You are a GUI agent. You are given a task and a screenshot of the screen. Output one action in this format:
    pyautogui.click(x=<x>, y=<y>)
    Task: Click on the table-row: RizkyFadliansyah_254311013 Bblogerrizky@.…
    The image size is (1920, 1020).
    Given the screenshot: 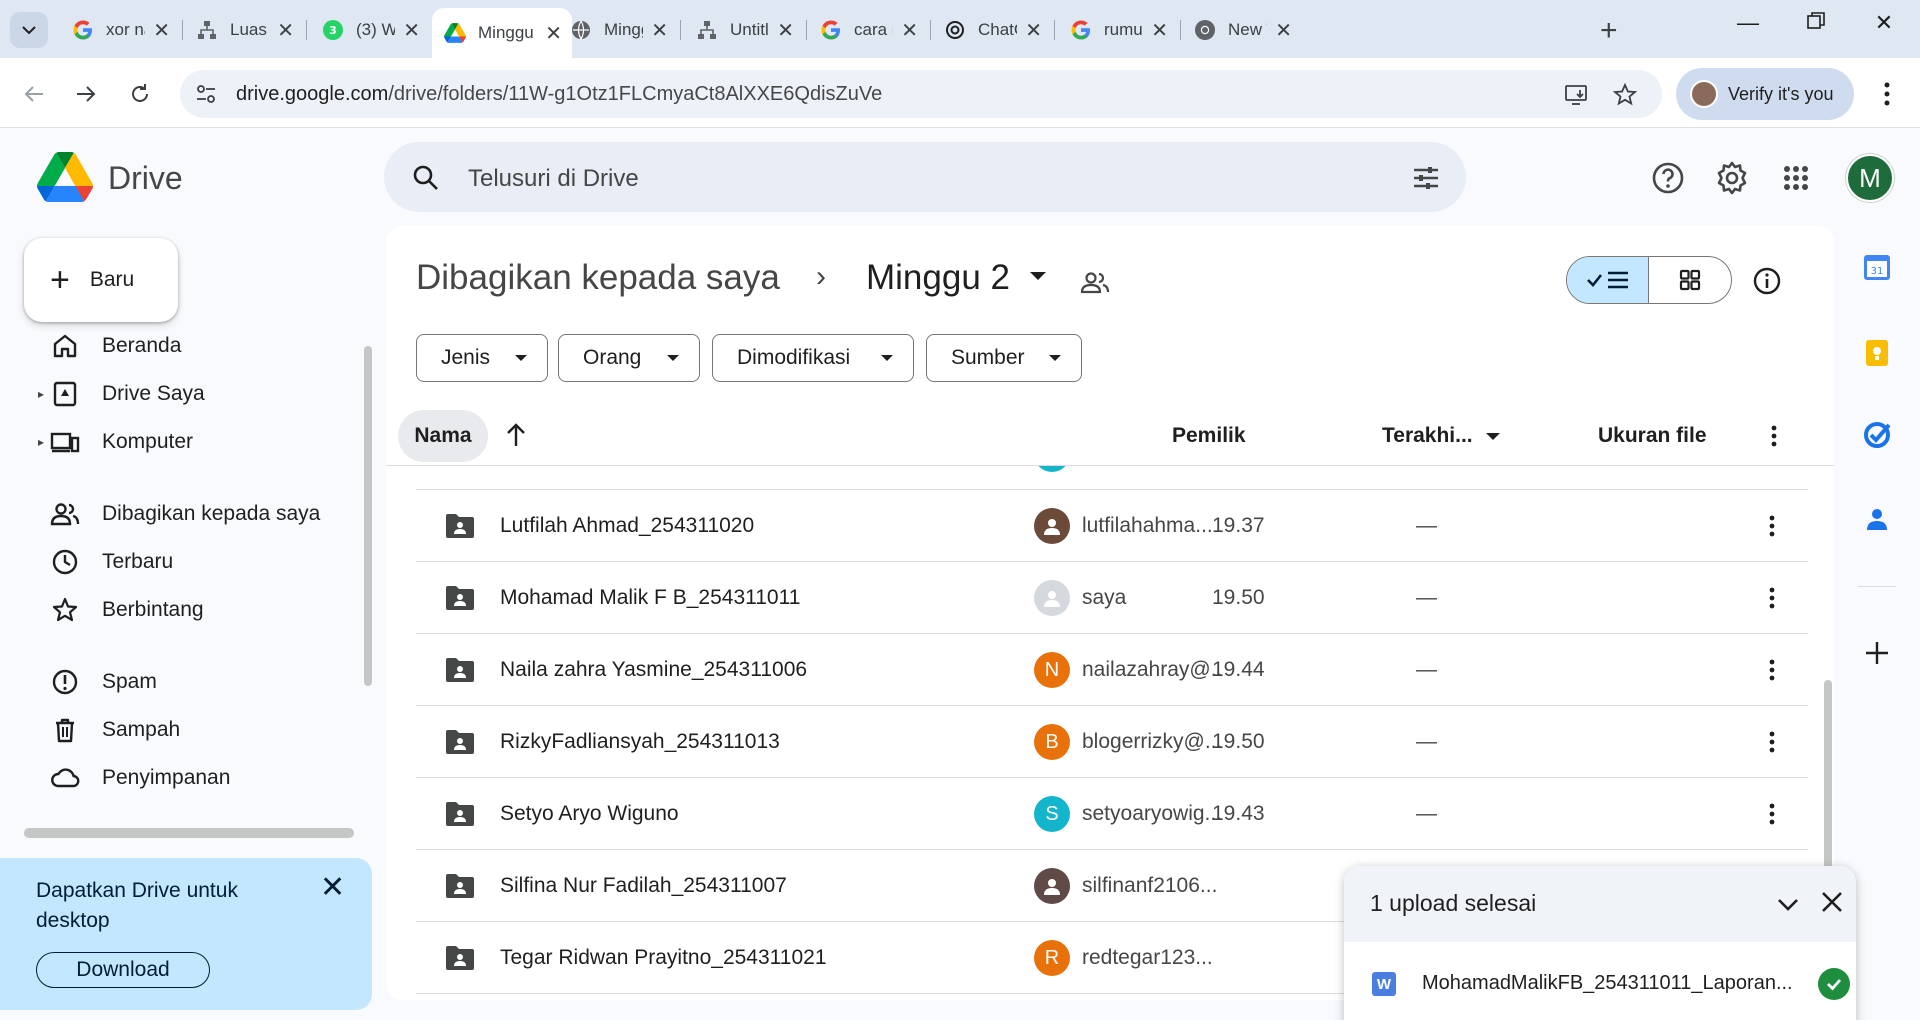 What is the action you would take?
    pyautogui.click(x=1112, y=742)
    